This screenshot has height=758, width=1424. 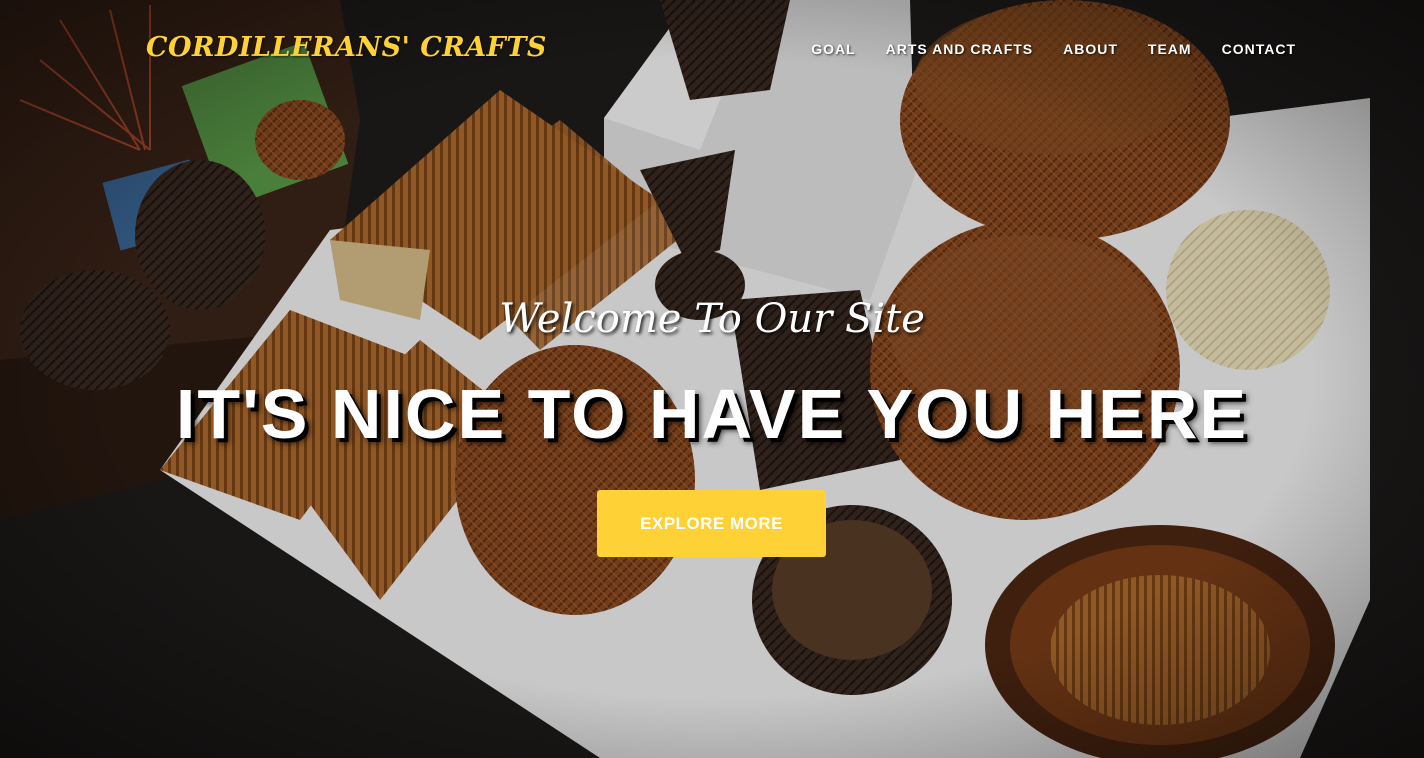 I want to click on intro-lead-in: Welcome To Our Site, so click(x=712, y=319).